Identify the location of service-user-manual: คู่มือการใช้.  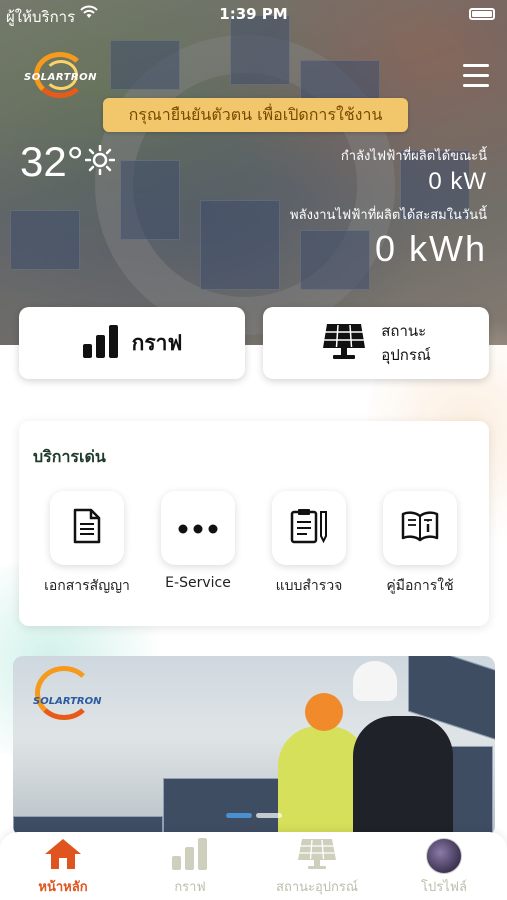
(420, 544).